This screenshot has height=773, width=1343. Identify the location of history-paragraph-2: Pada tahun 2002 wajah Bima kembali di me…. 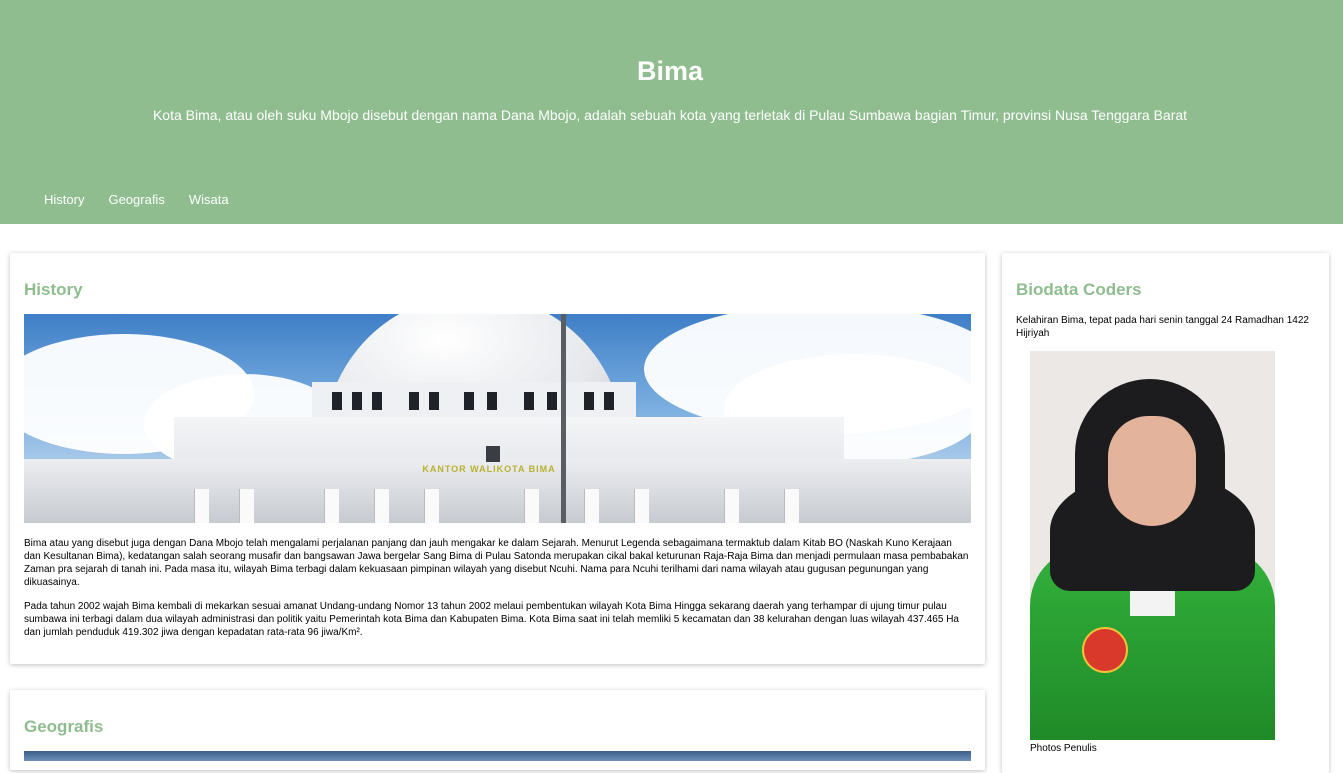
(491, 619).